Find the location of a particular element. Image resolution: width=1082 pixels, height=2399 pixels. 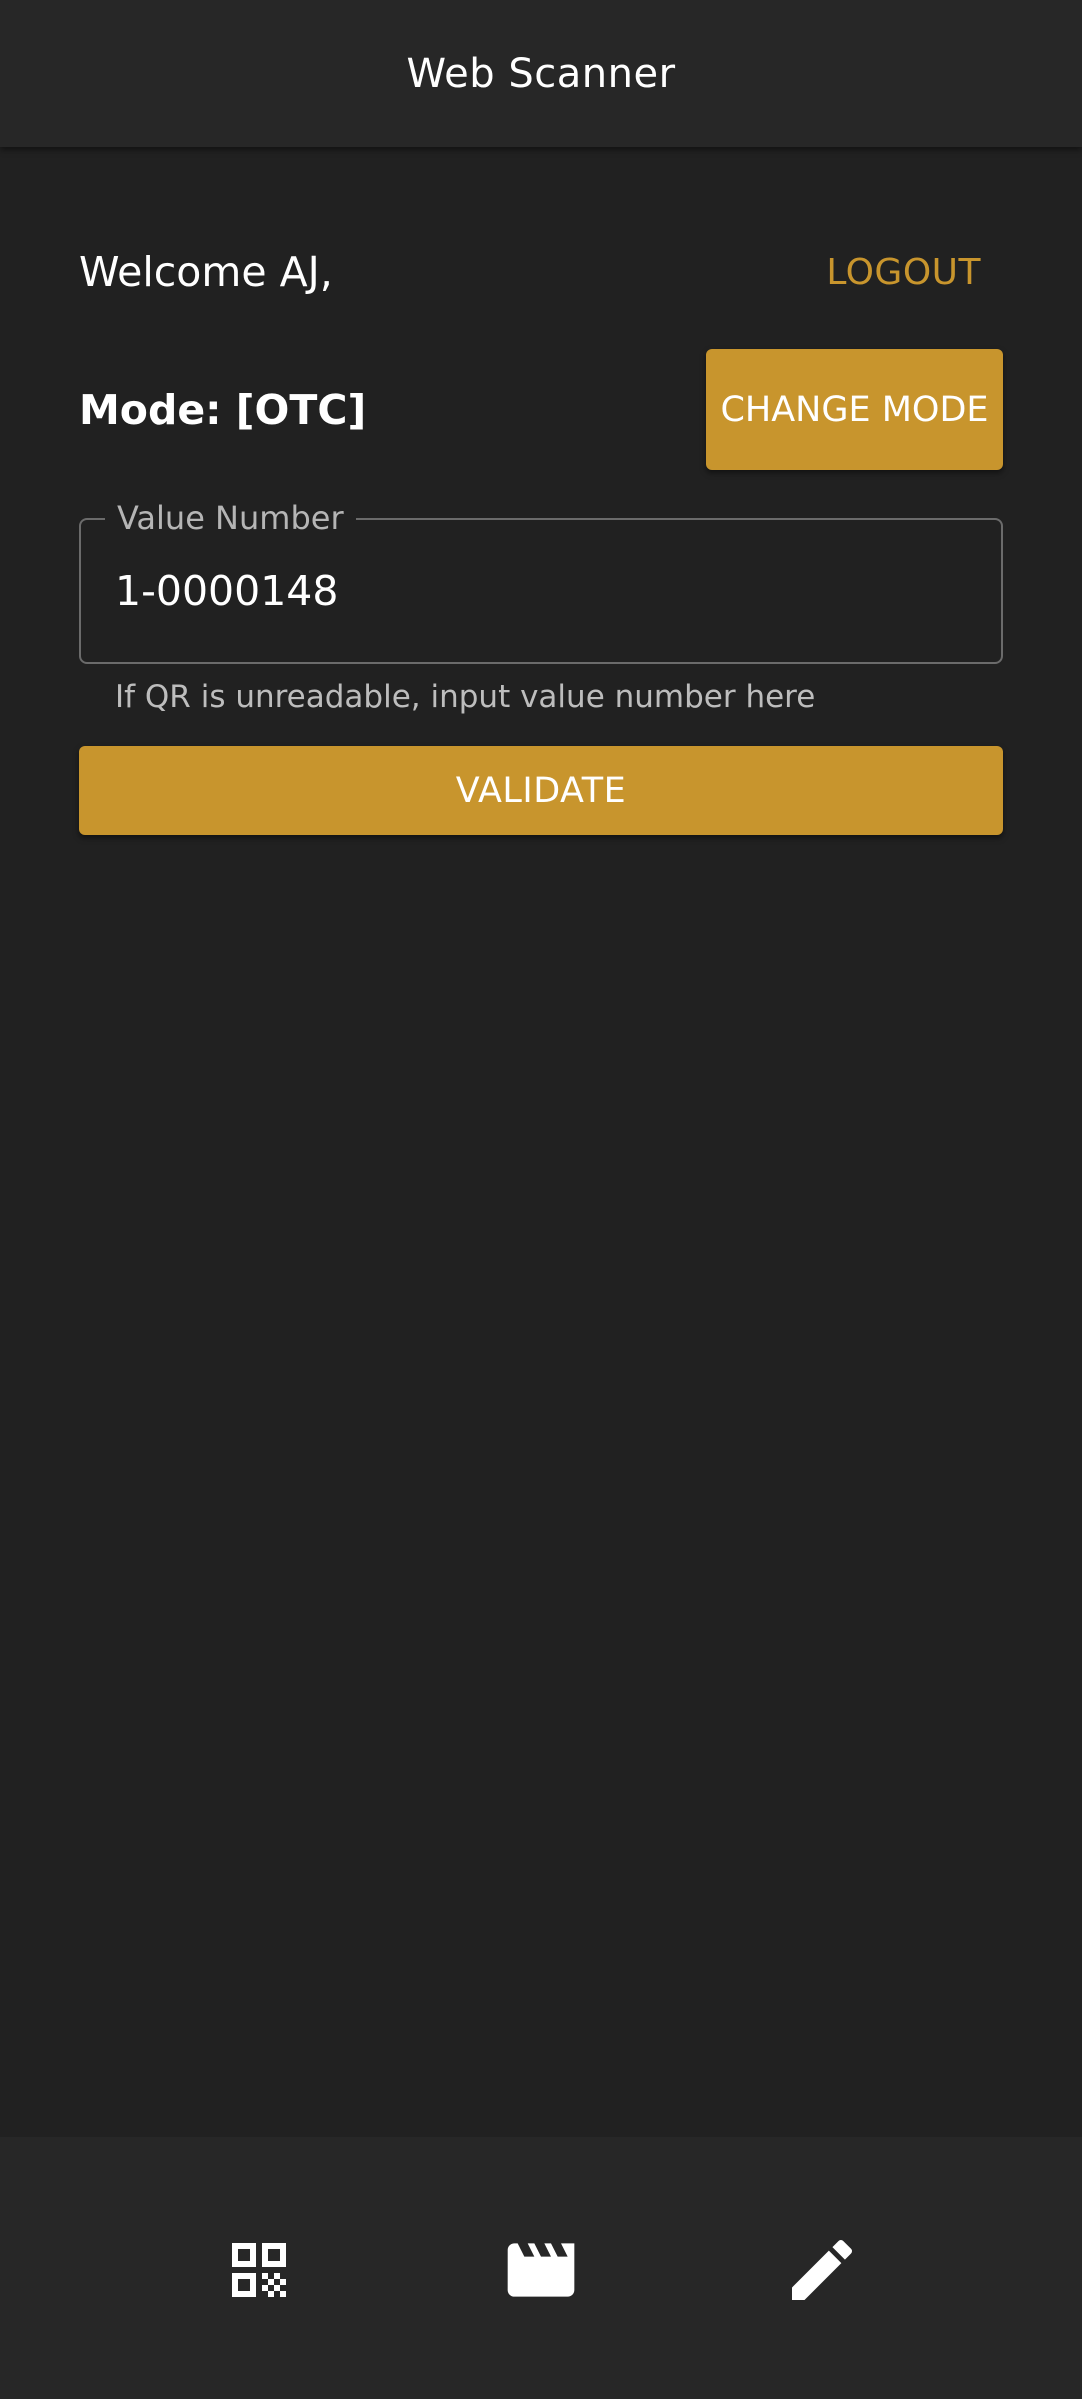

mode-text: Mode: [OTC] is located at coordinates (223, 409).